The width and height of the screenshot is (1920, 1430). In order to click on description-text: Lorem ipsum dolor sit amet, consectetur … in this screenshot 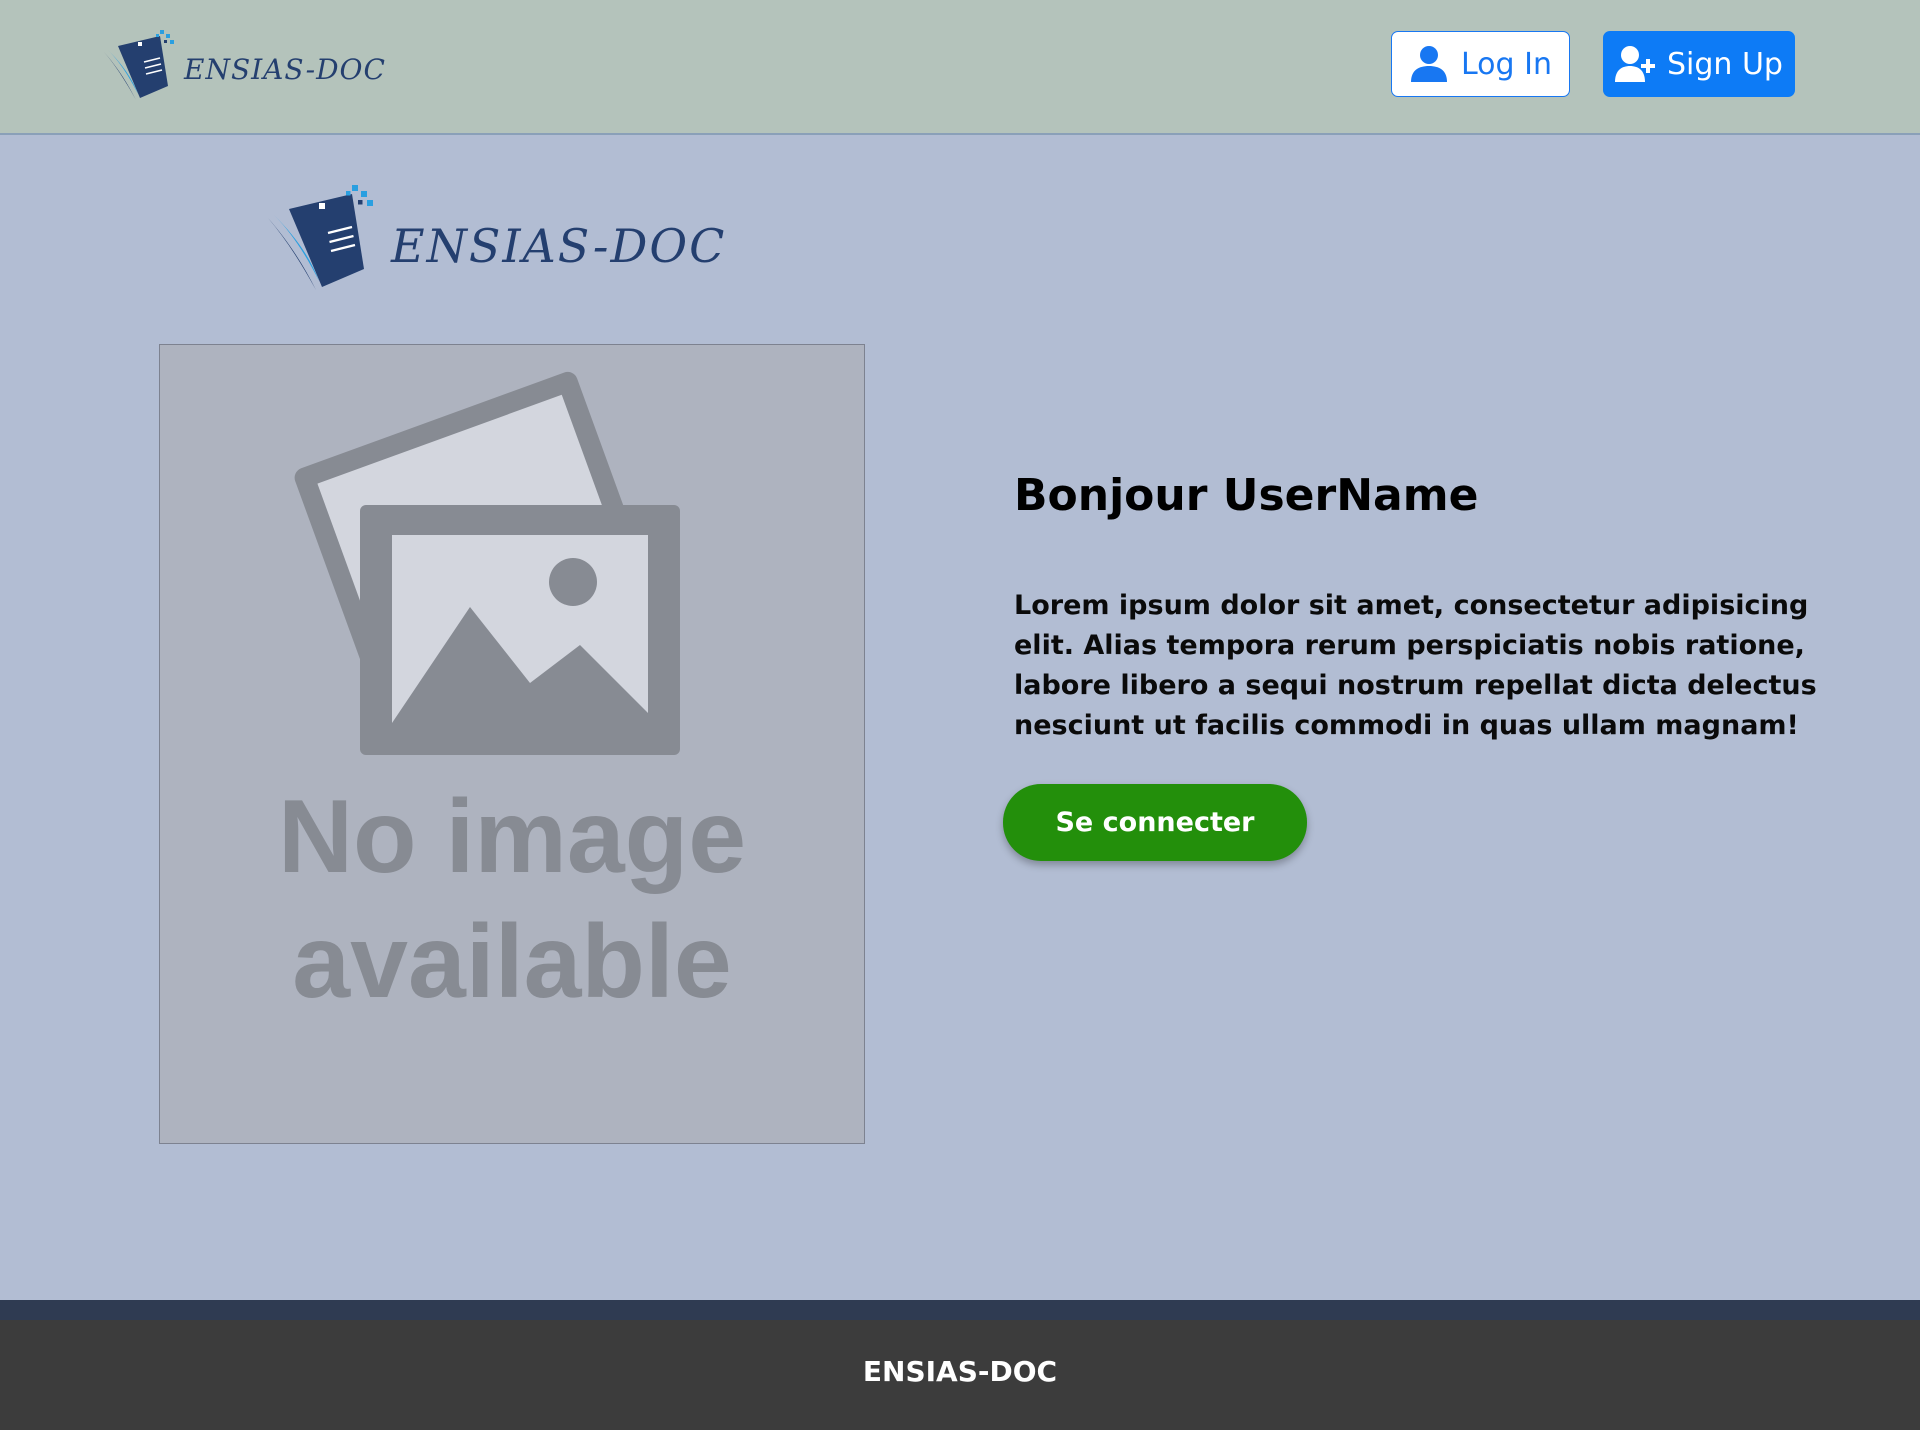, I will do `click(1415, 665)`.